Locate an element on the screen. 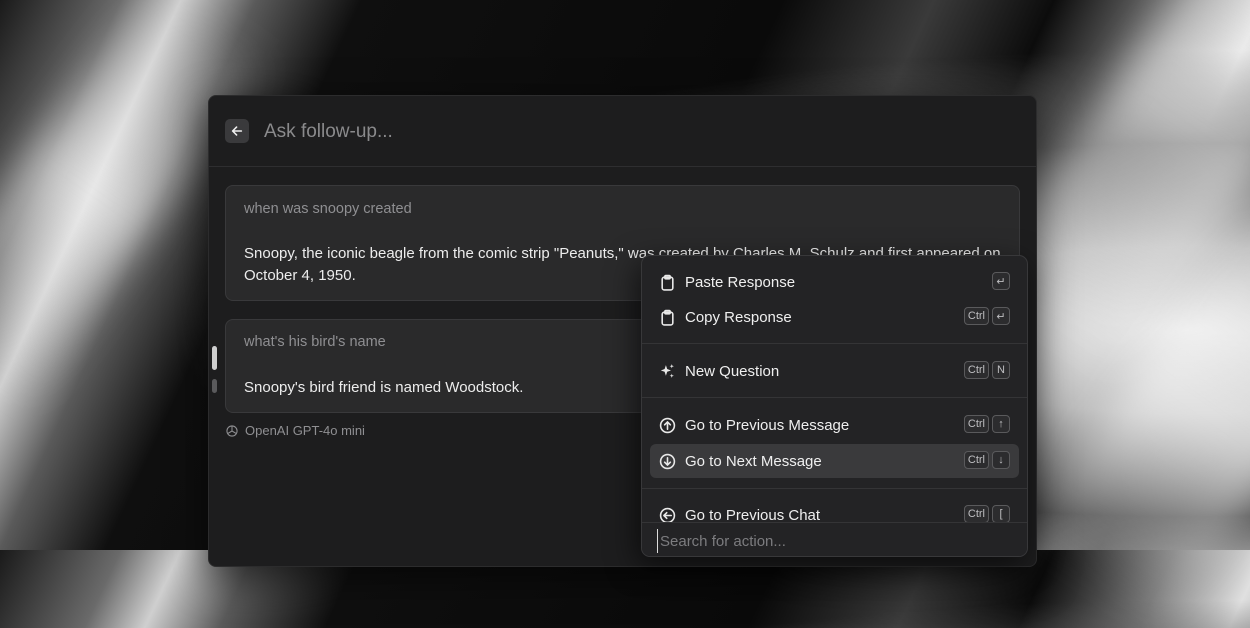 Image resolution: width=1250 pixels, height=628 pixels. scroll-indicator-active is located at coordinates (214, 358).